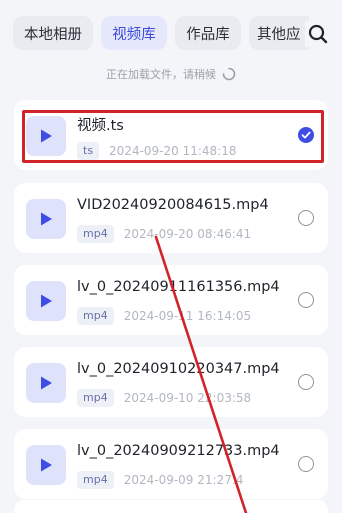 The width and height of the screenshot is (342, 513). I want to click on file-item, so click(171, 506).